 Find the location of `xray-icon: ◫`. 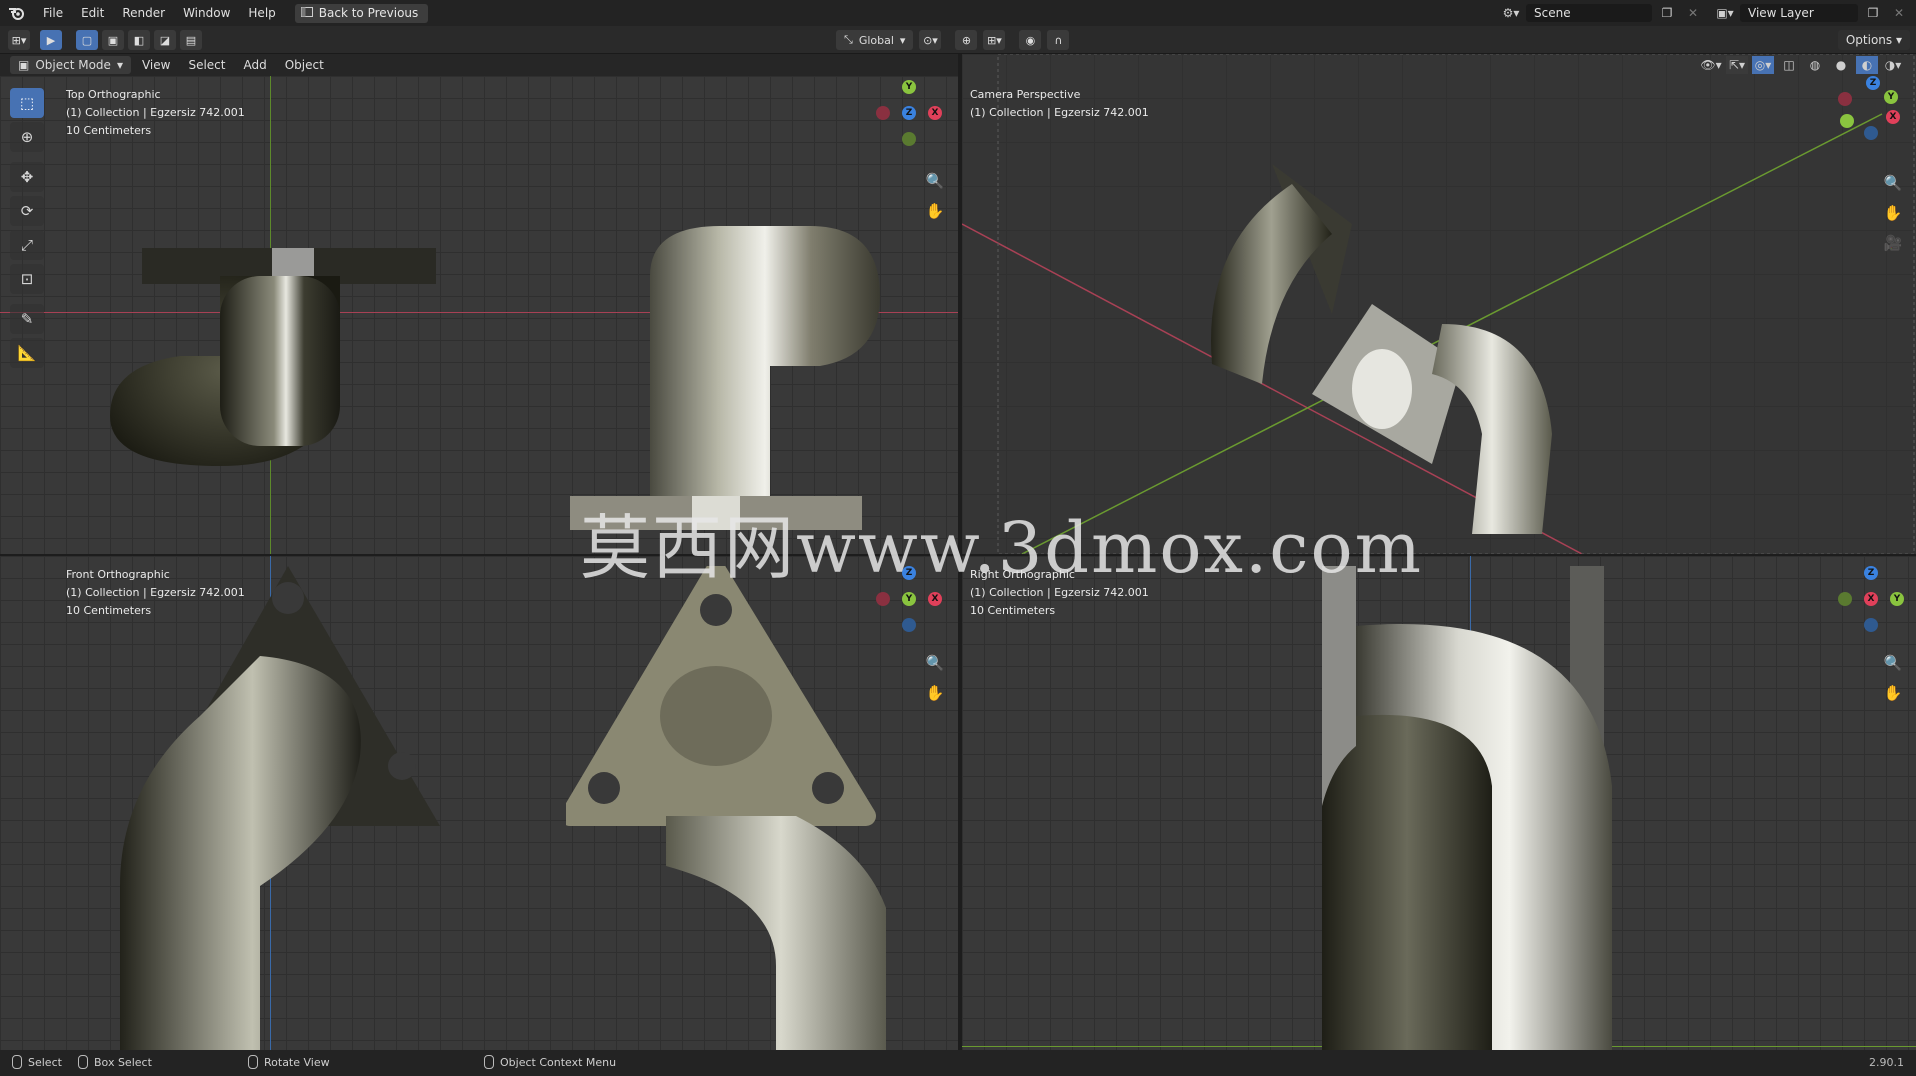

xray-icon: ◫ is located at coordinates (1789, 65).